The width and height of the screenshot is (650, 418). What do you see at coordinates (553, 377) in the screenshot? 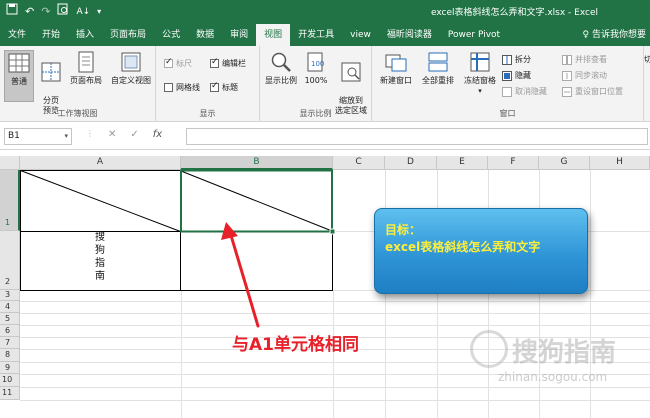
I see `watermark-url: zhinan.sogou.com` at bounding box center [553, 377].